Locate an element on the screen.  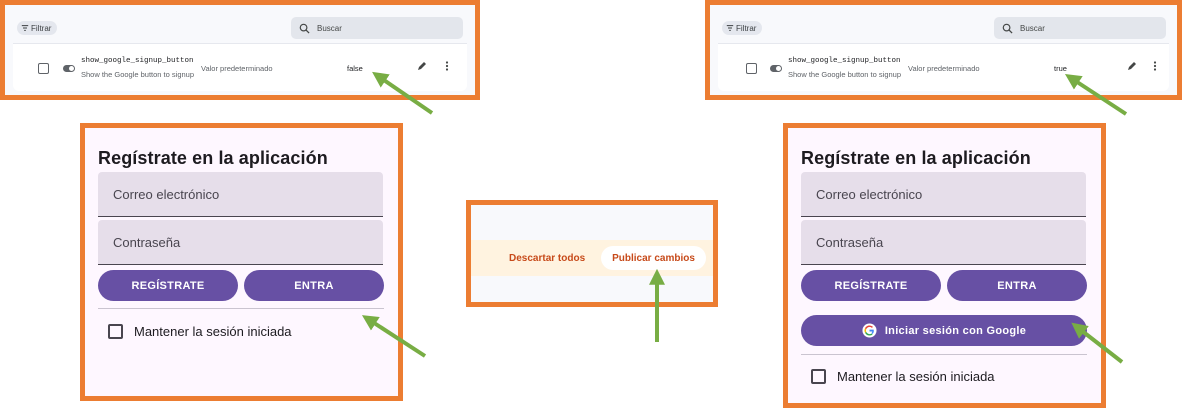
parameter-value: false is located at coordinates (355, 68).